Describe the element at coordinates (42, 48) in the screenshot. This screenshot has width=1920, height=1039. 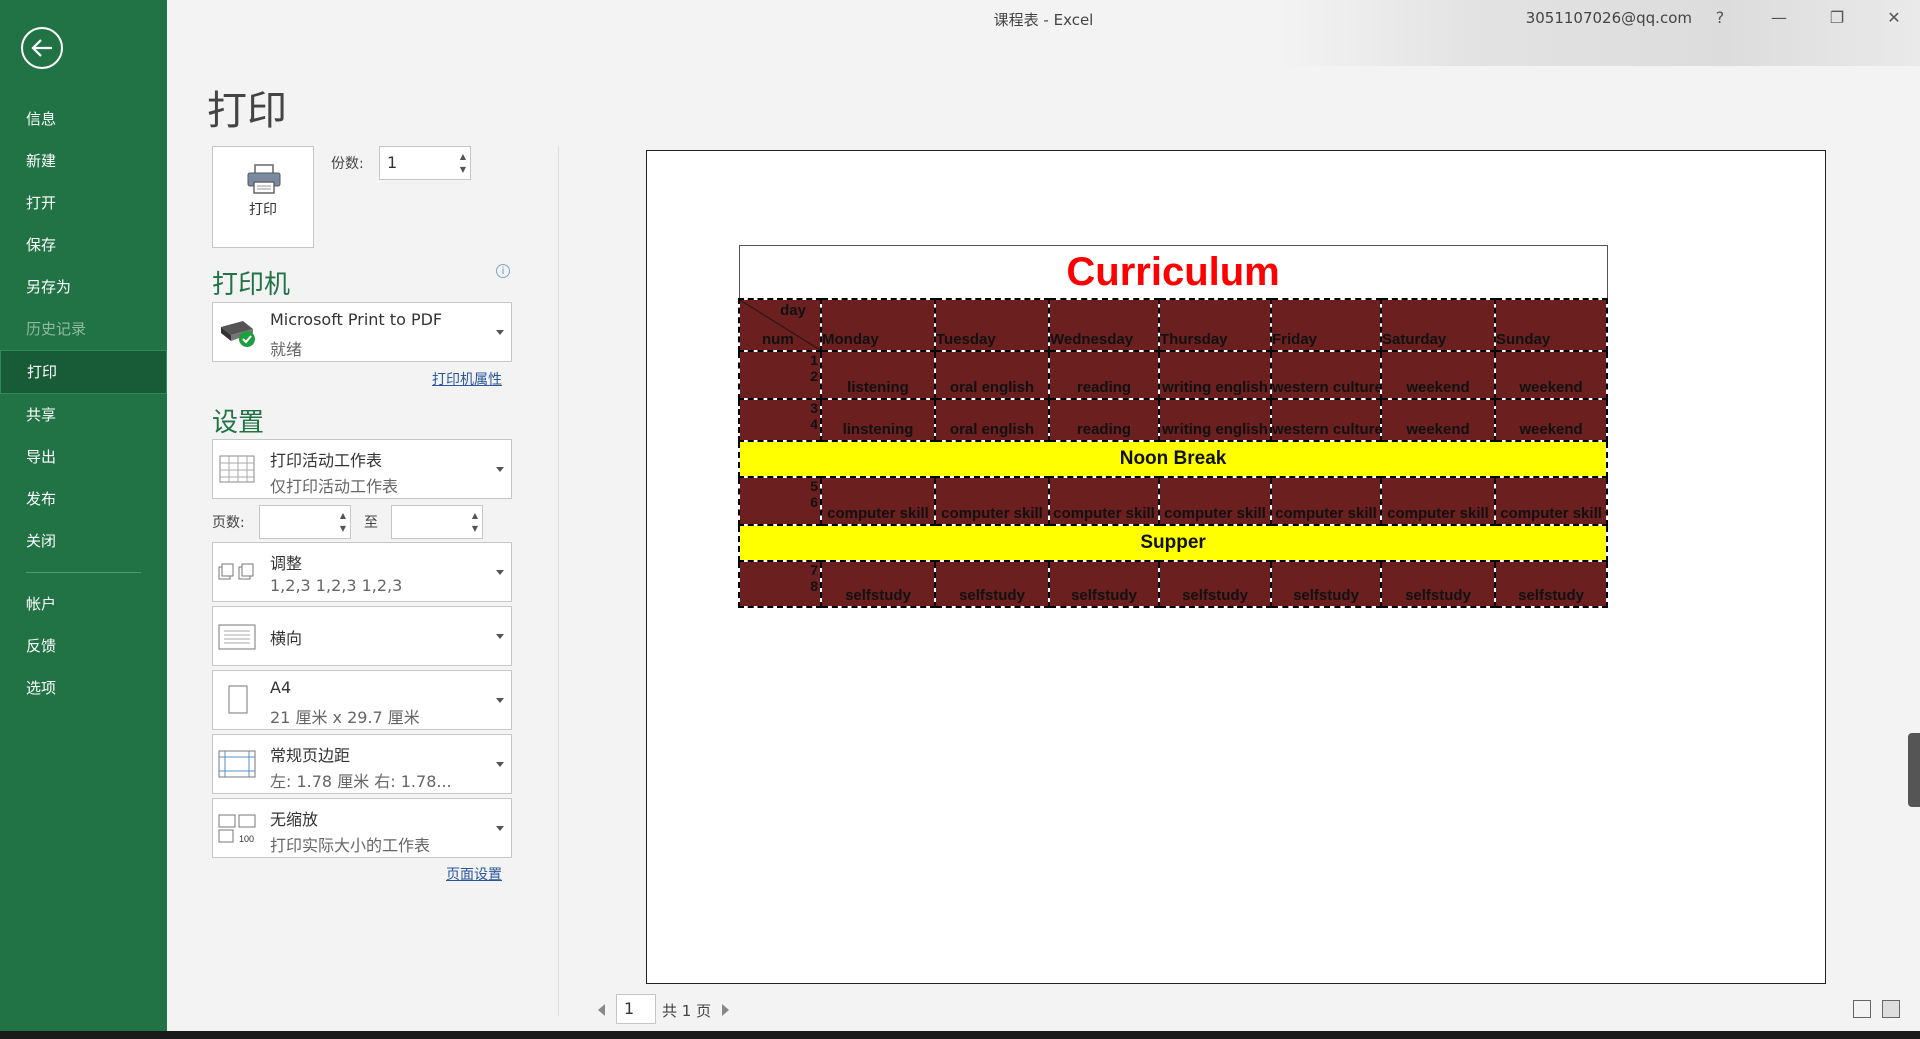
I see `back-arrow-icon` at that location.